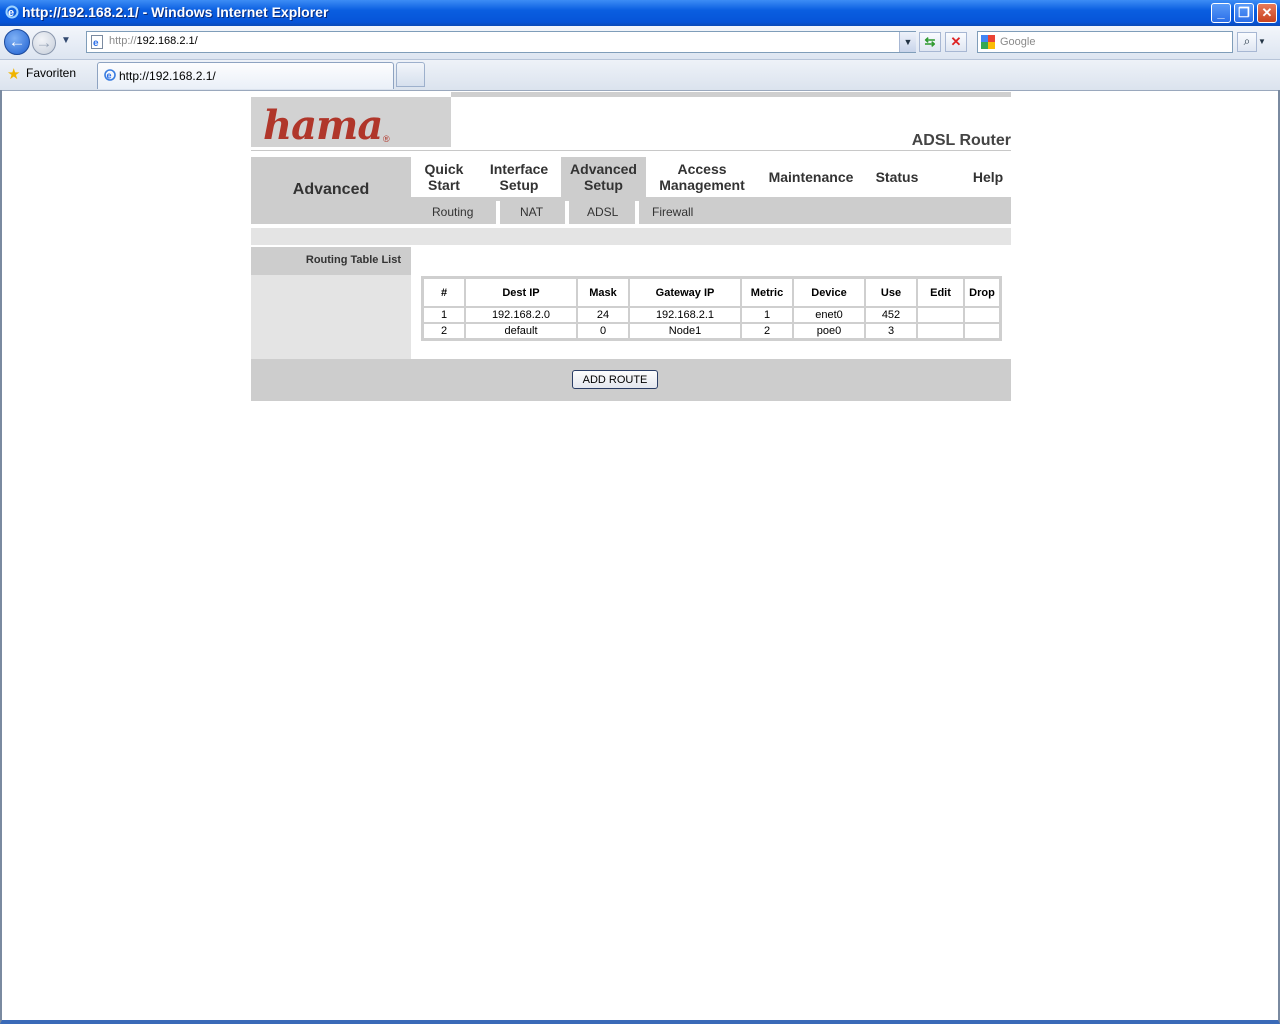  Describe the element at coordinates (603, 315) in the screenshot. I see `table-cell: 24` at that location.